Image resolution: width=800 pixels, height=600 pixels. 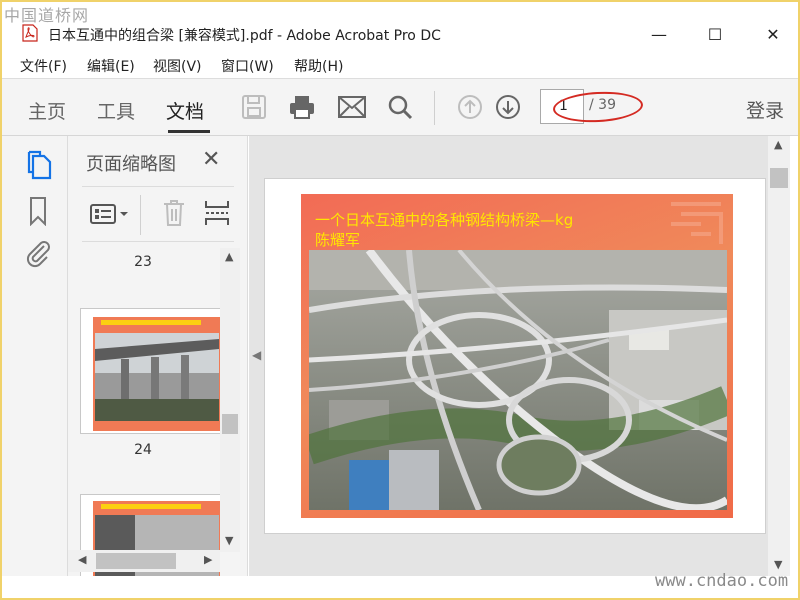 What do you see at coordinates (208, 559) in the screenshot?
I see `scroll-right-arrow-icon: ▶` at bounding box center [208, 559].